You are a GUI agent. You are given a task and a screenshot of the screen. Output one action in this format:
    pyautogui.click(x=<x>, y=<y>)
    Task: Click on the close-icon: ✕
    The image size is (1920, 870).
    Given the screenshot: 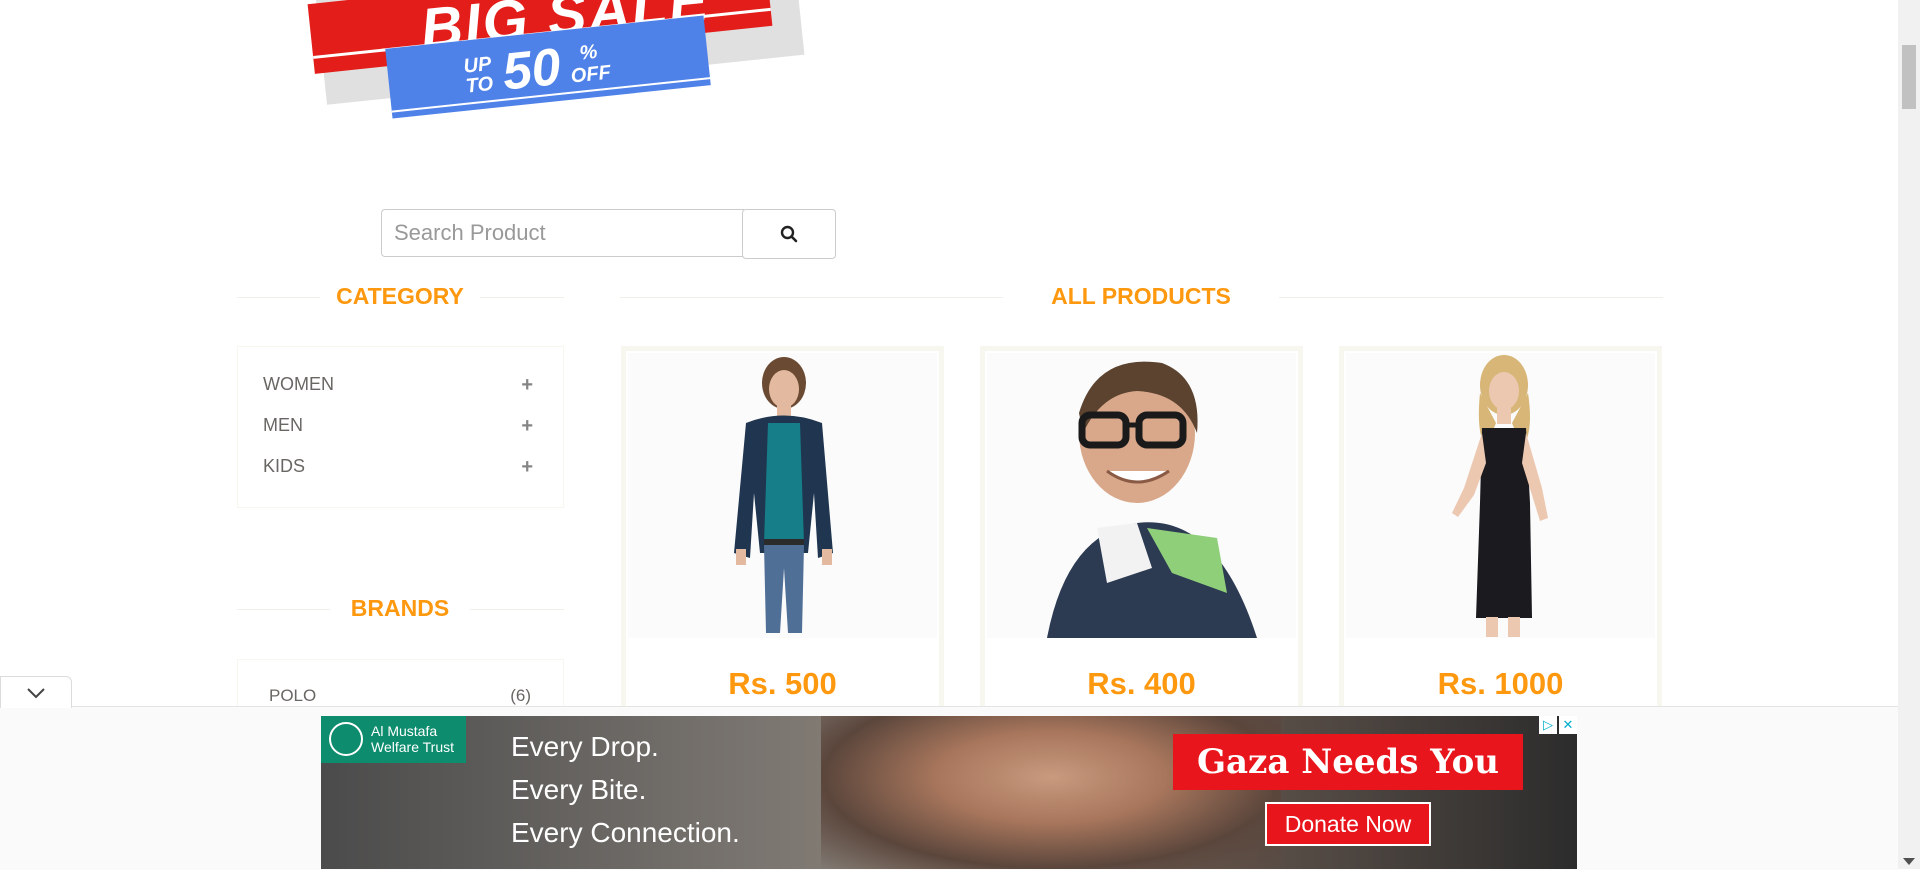 What is the action you would take?
    pyautogui.click(x=1568, y=725)
    